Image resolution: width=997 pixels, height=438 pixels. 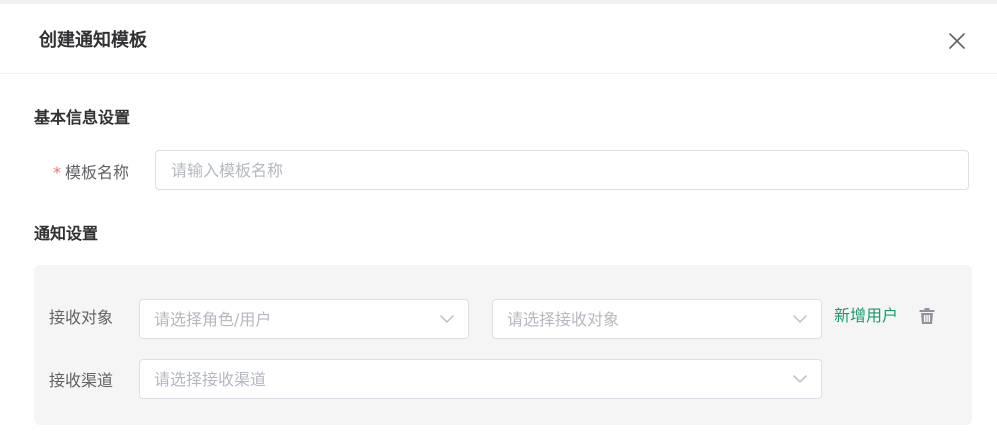 I want to click on channel-select-placeholder: 请选择接收渠道, so click(x=210, y=379).